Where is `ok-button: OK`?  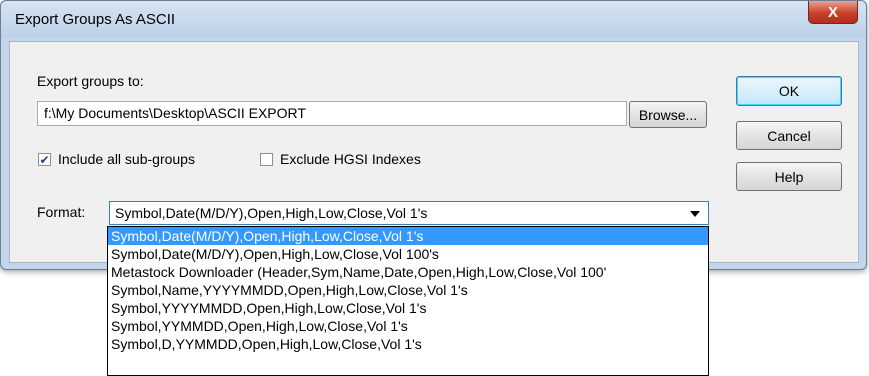 ok-button: OK is located at coordinates (789, 91).